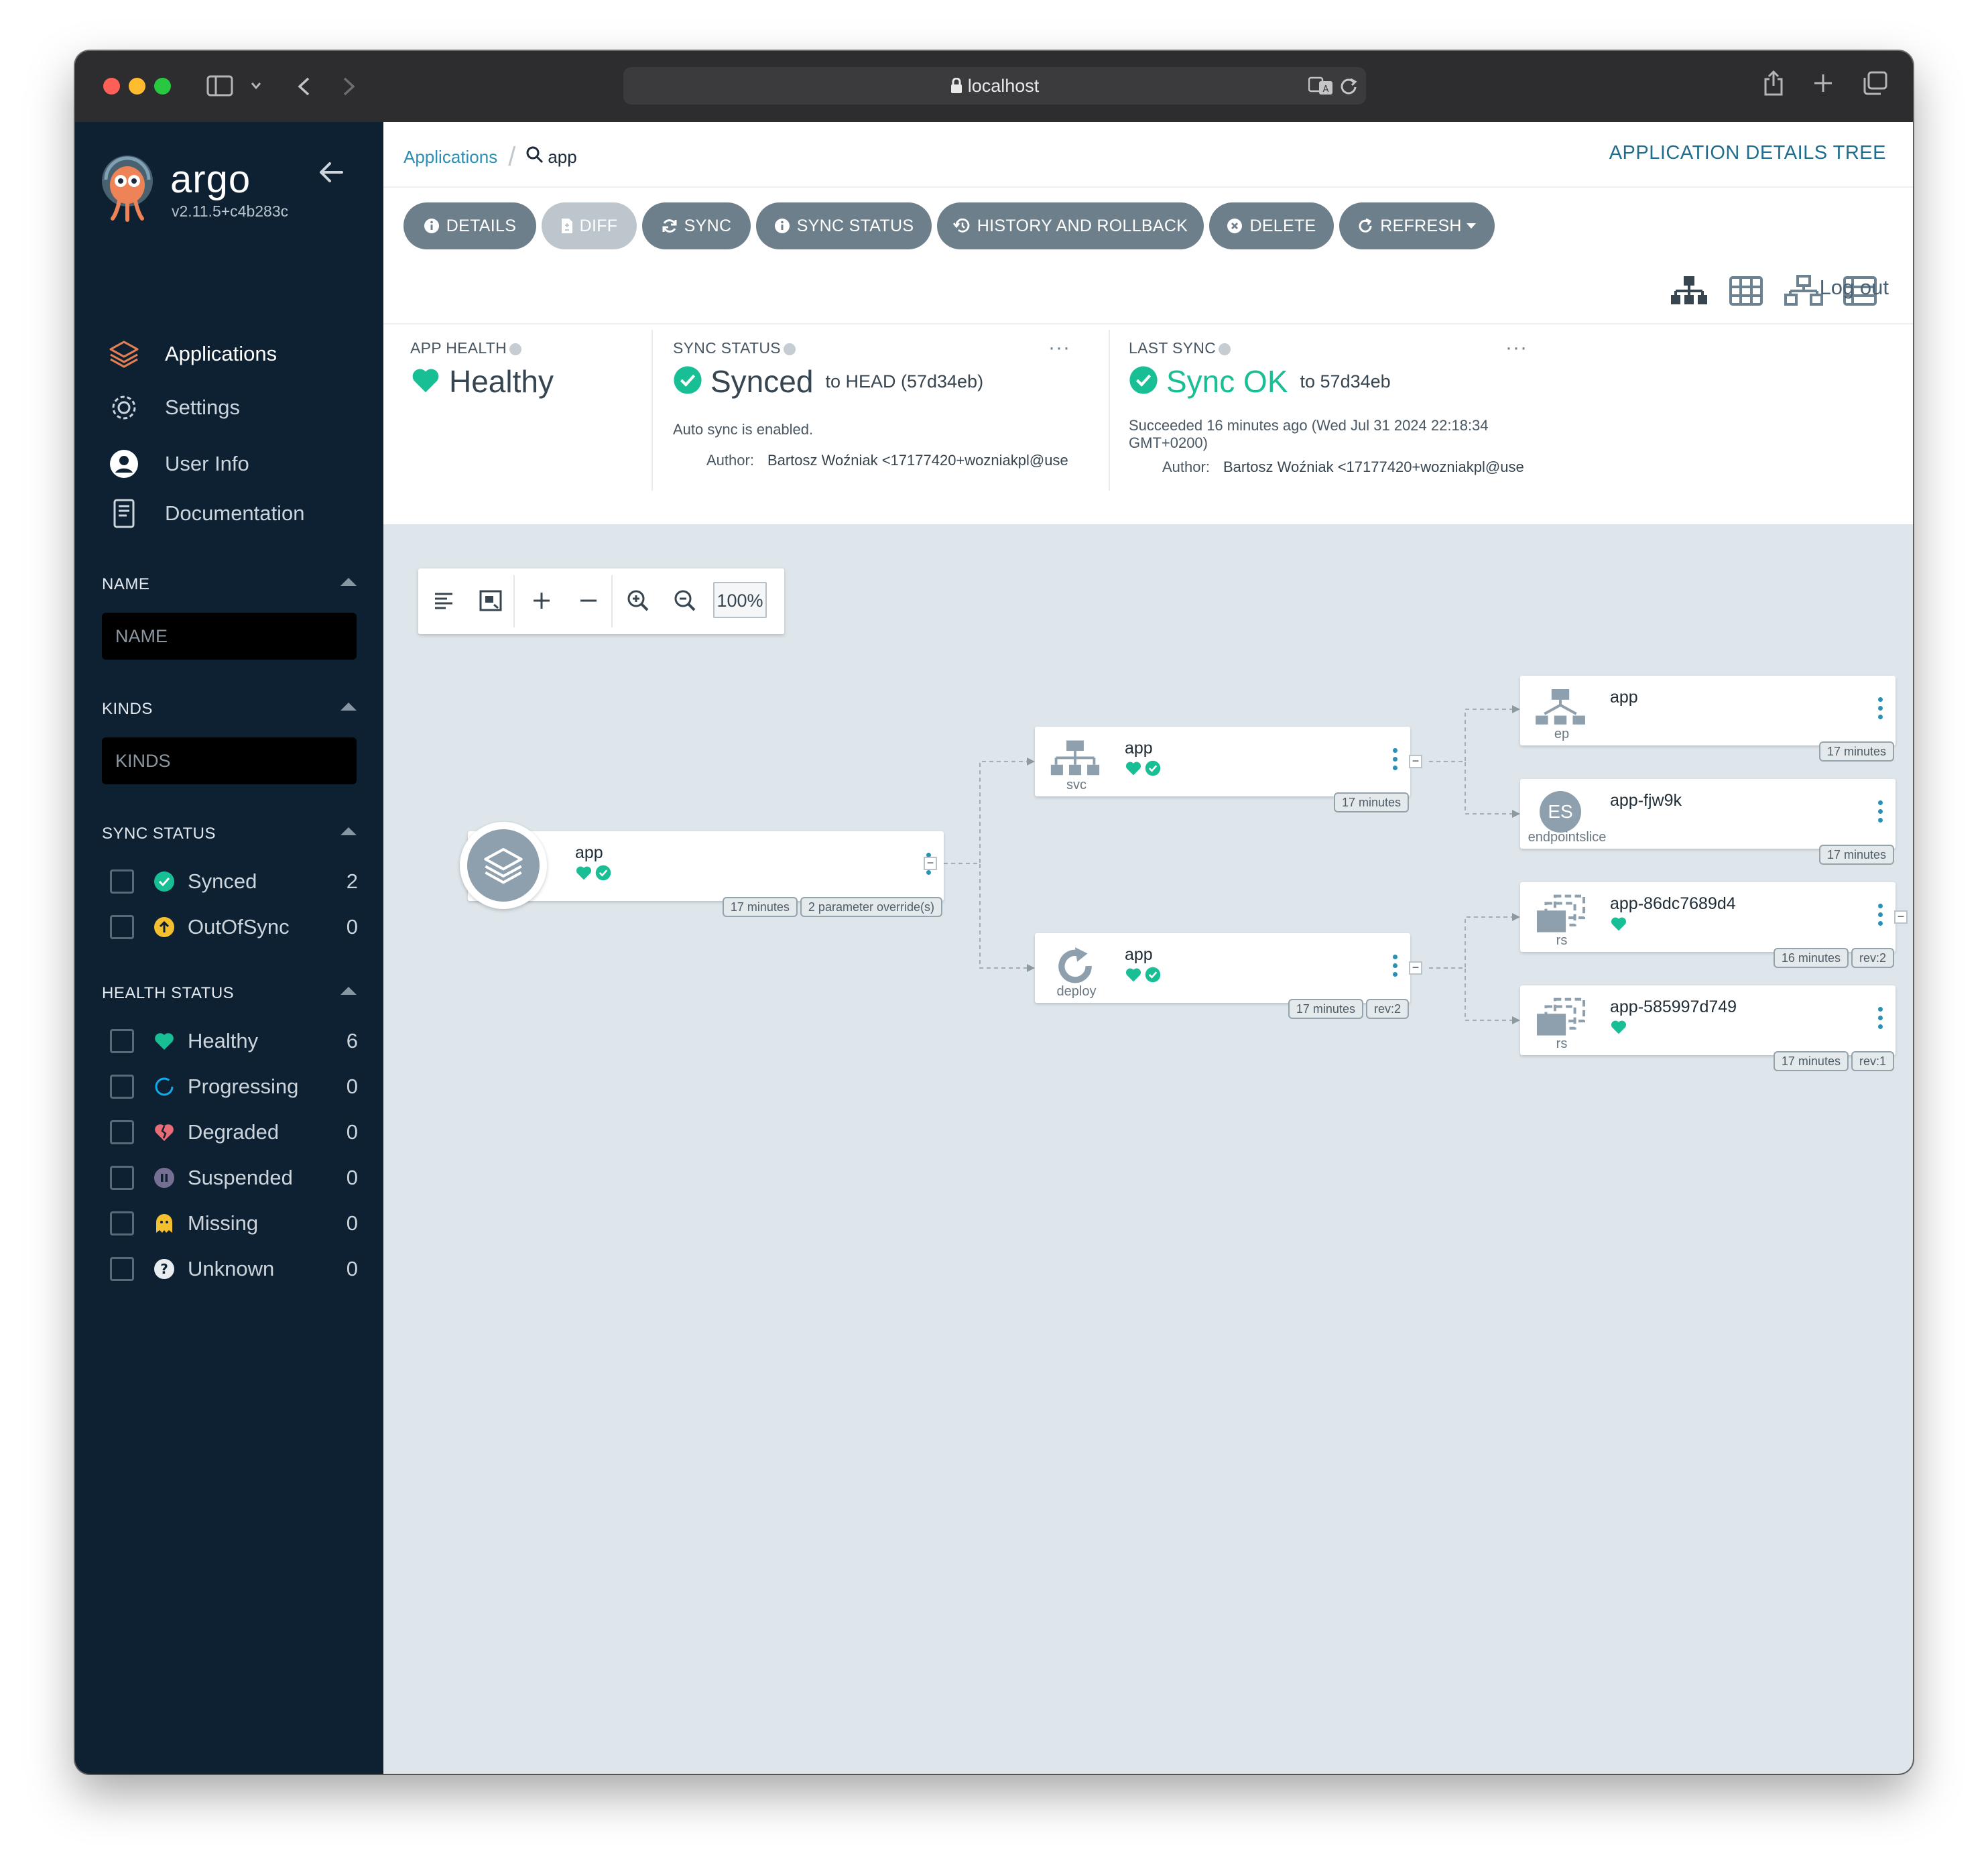  Describe the element at coordinates (219, 86) in the screenshot. I see `sidebar-toggle-icon` at that location.